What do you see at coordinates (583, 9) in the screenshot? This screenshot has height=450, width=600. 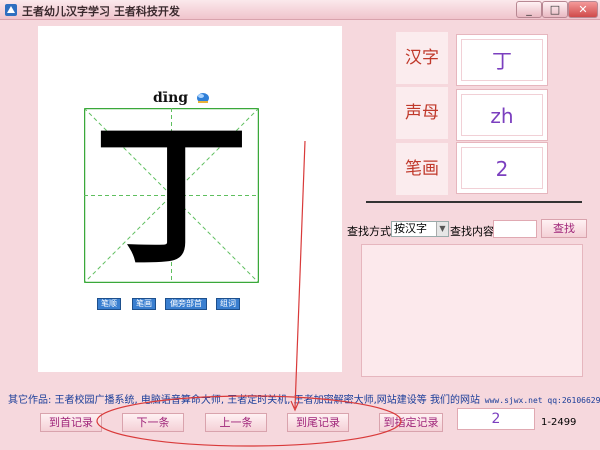 I see `close-button: ✕` at bounding box center [583, 9].